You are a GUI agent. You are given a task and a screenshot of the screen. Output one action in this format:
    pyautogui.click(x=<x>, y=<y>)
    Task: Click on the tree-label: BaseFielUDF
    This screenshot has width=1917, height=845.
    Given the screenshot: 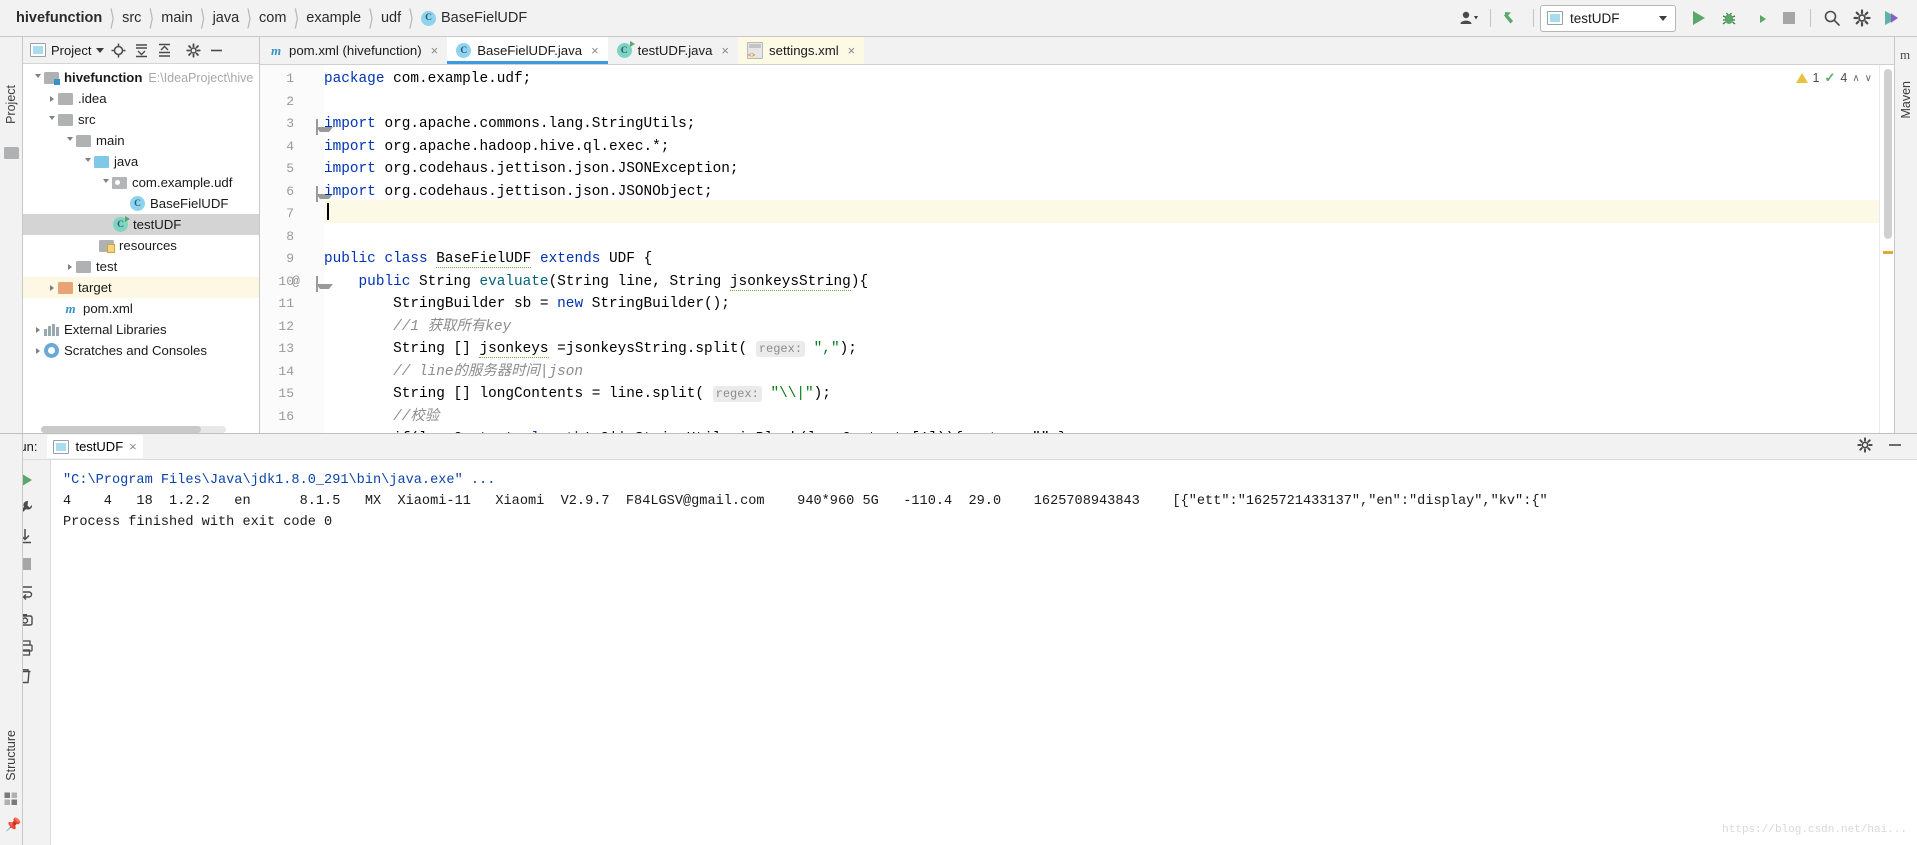 What is the action you would take?
    pyautogui.click(x=189, y=203)
    